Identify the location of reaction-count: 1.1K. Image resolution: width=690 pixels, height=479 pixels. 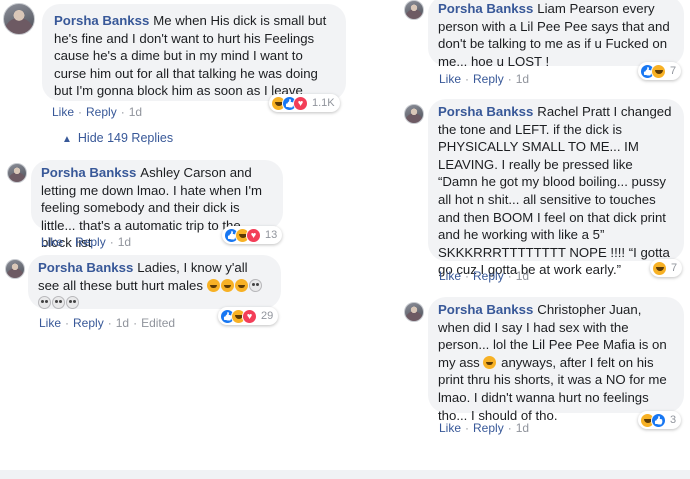
(323, 103).